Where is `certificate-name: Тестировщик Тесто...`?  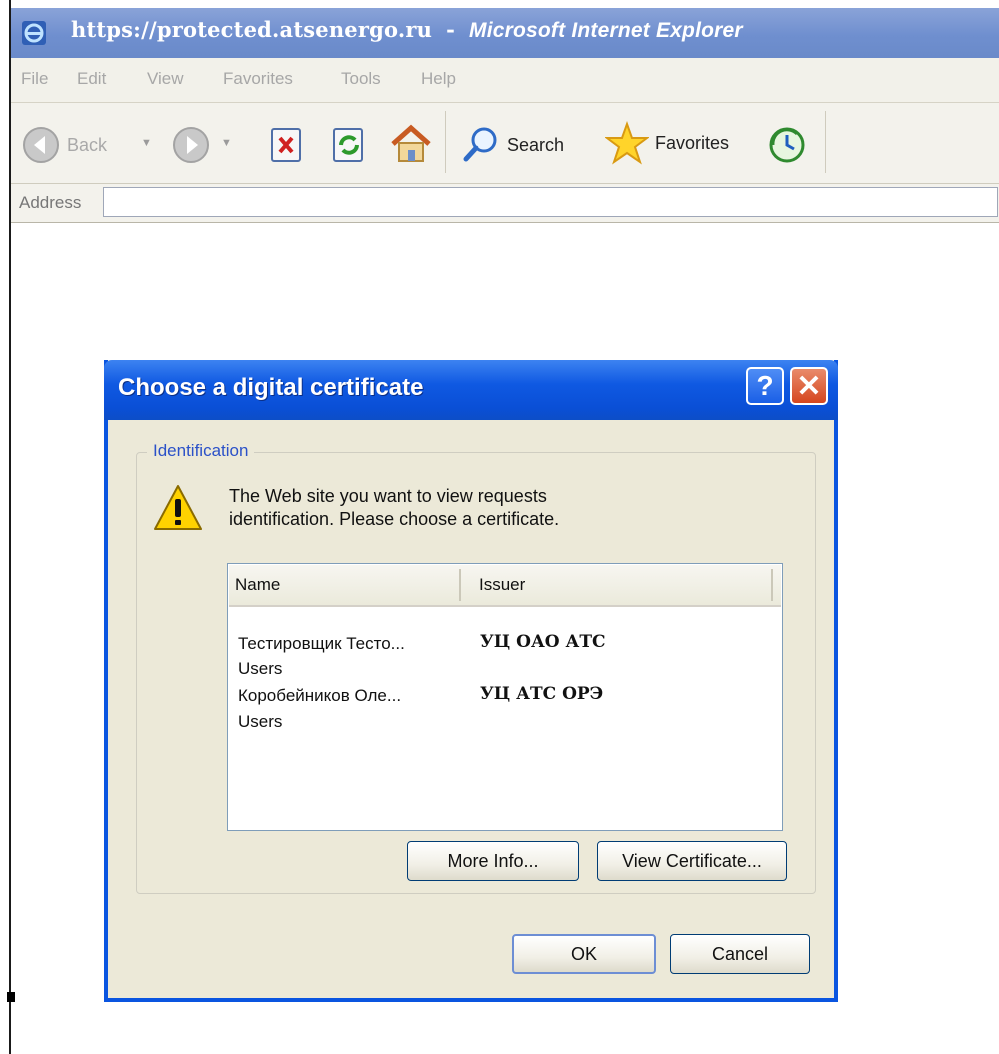
certificate-name: Тестировщик Тесто... is located at coordinates (321, 643).